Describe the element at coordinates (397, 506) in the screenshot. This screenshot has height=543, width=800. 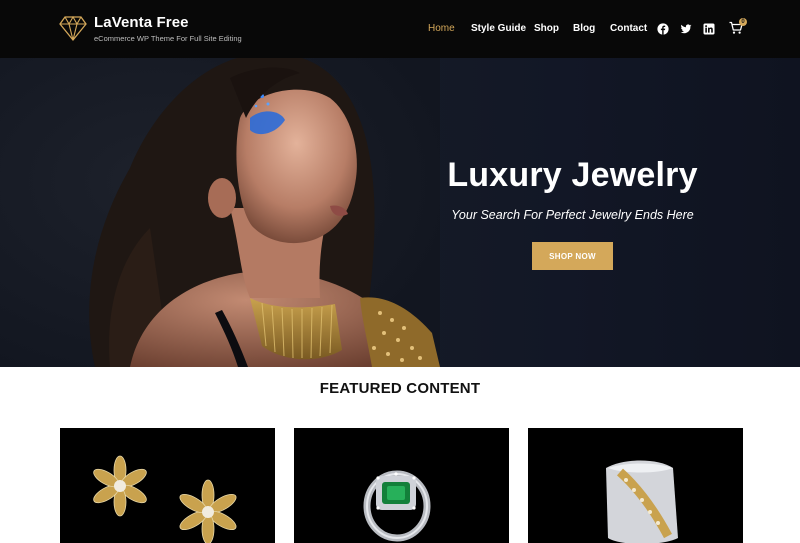
I see `emerald-ring-image` at that location.